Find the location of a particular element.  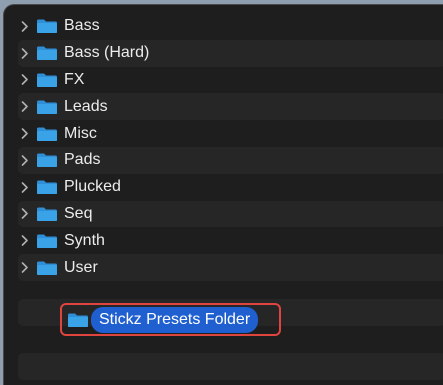

folder-label: Bass is located at coordinates (82, 26).